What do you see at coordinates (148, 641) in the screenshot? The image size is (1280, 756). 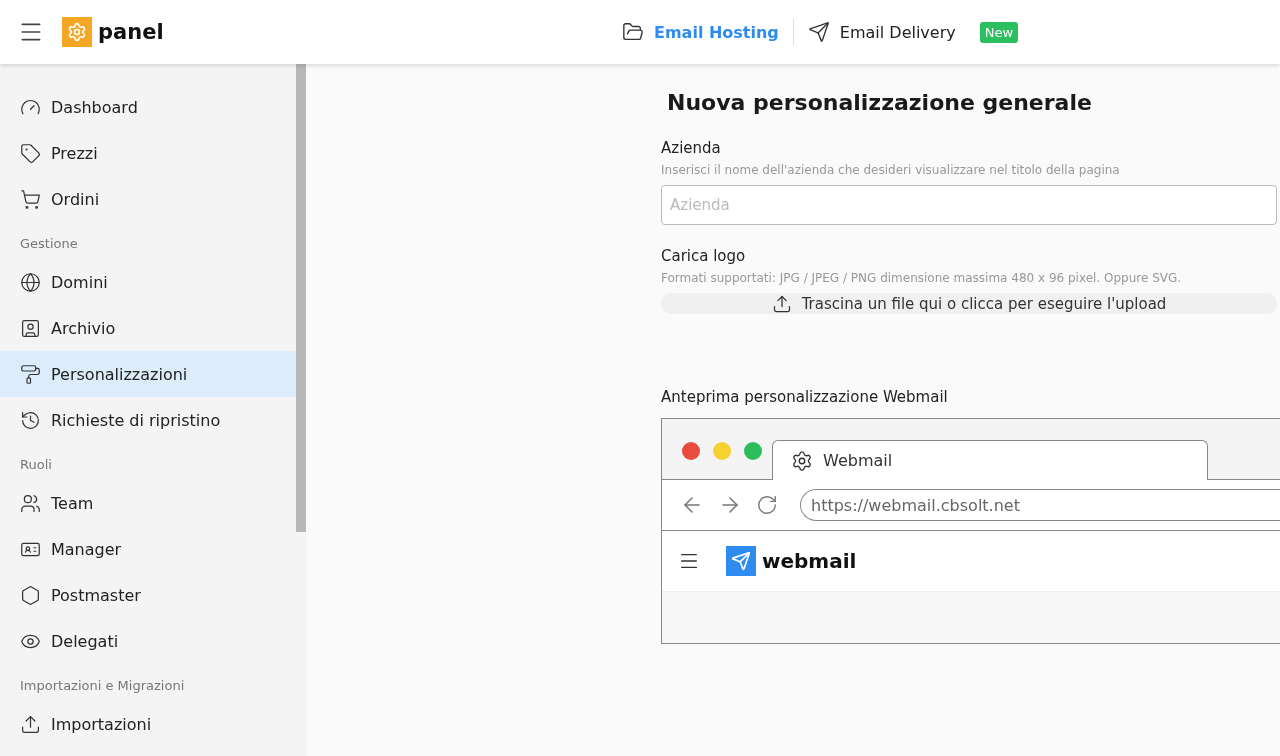 I see `sidebar-item: Delegati` at bounding box center [148, 641].